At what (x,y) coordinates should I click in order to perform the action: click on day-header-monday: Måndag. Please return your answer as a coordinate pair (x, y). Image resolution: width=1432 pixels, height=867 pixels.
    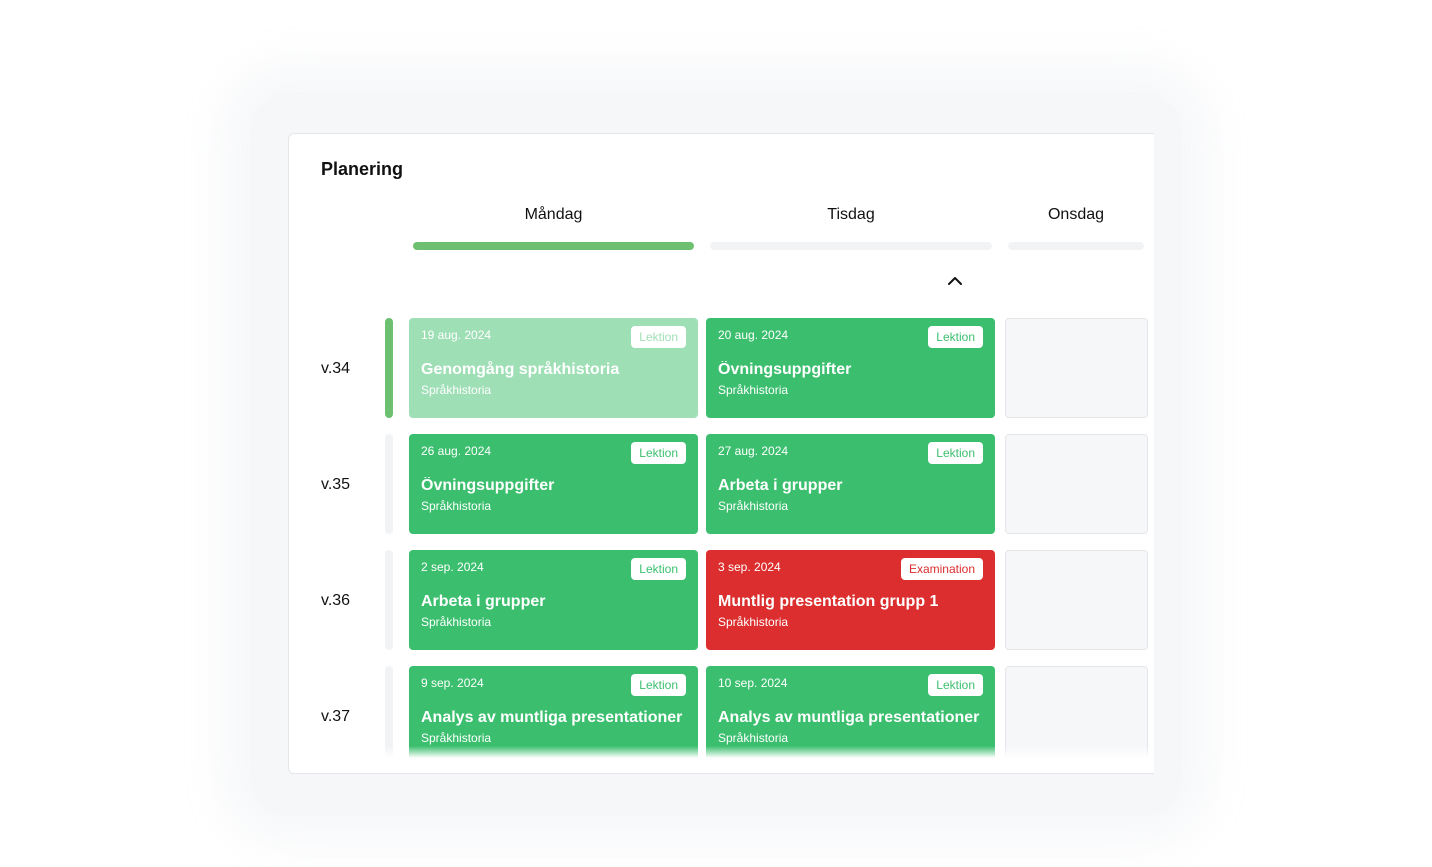
    Looking at the image, I should click on (553, 215).